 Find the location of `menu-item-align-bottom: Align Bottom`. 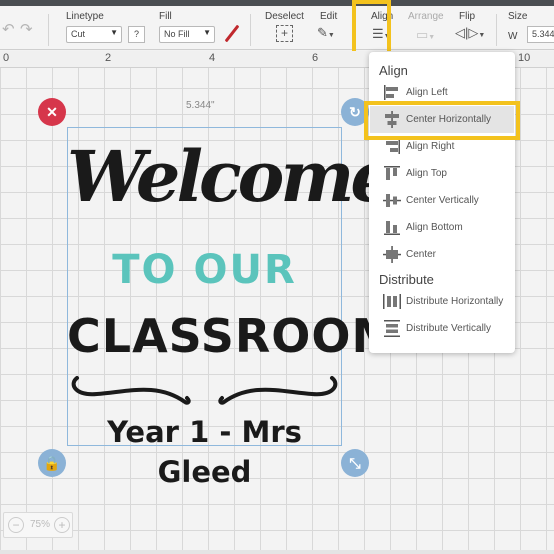

menu-item-align-bottom: Align Bottom is located at coordinates (442, 227).